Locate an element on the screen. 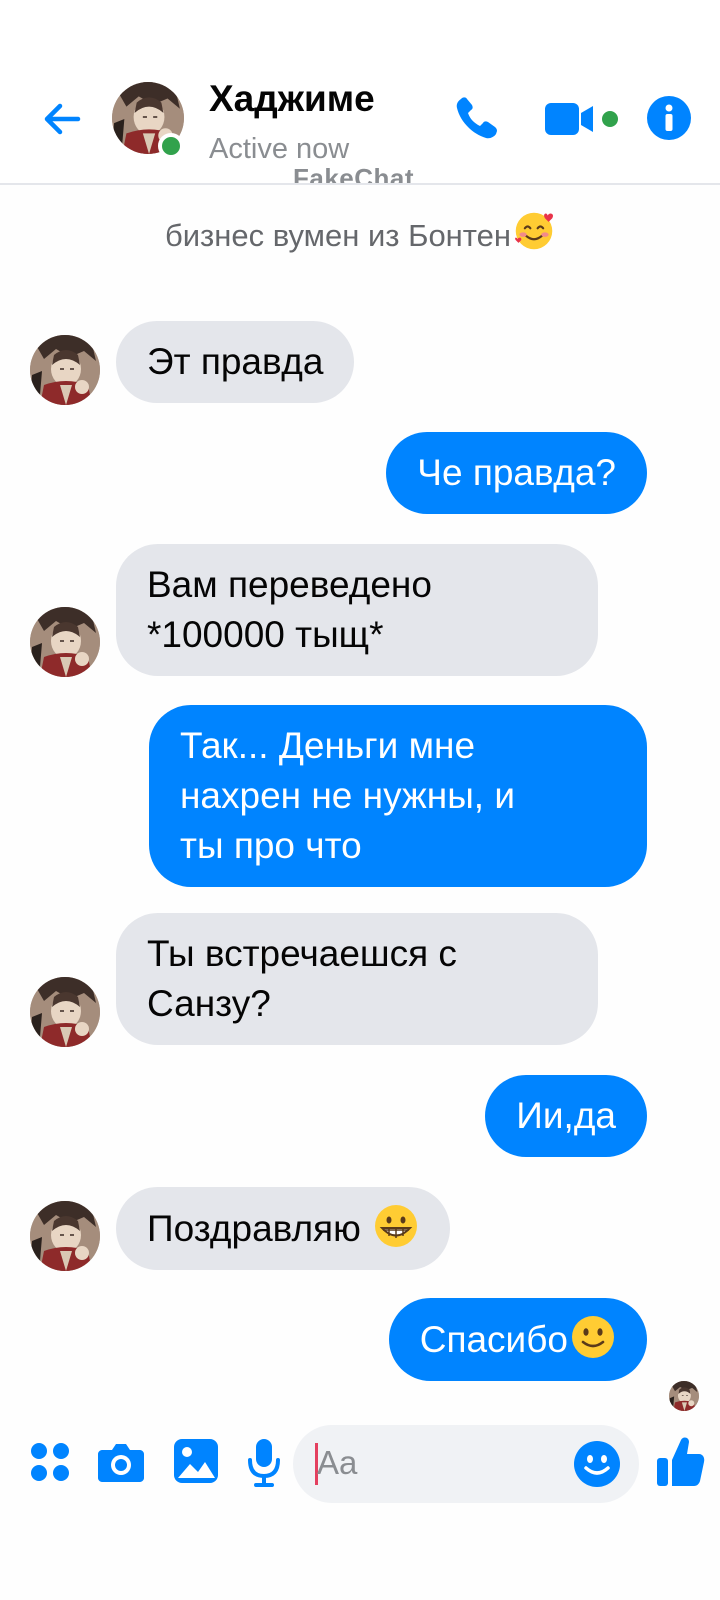  message-composer is located at coordinates (360, 1465).